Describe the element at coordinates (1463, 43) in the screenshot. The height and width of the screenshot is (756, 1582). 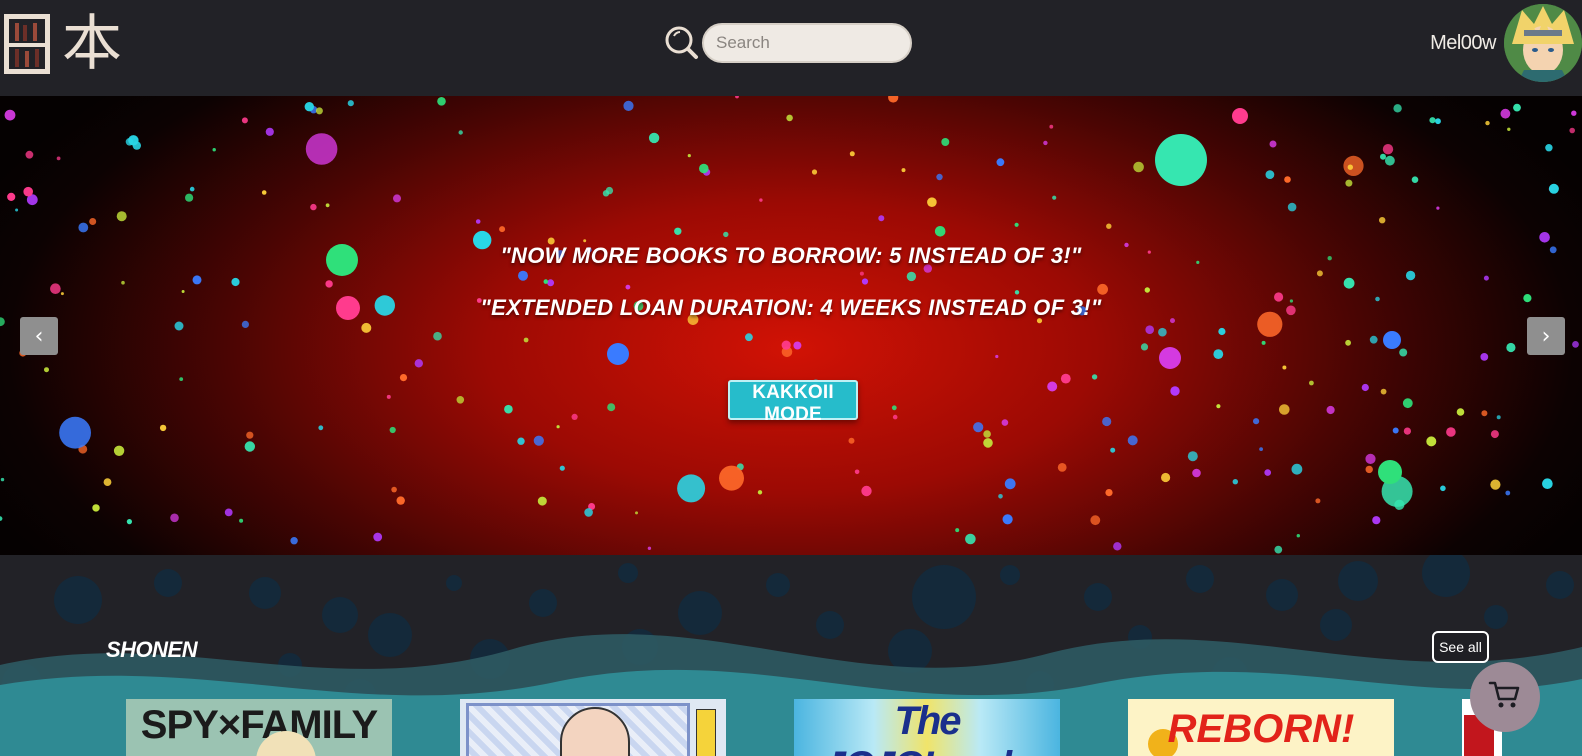
I see `username: Mel00w` at that location.